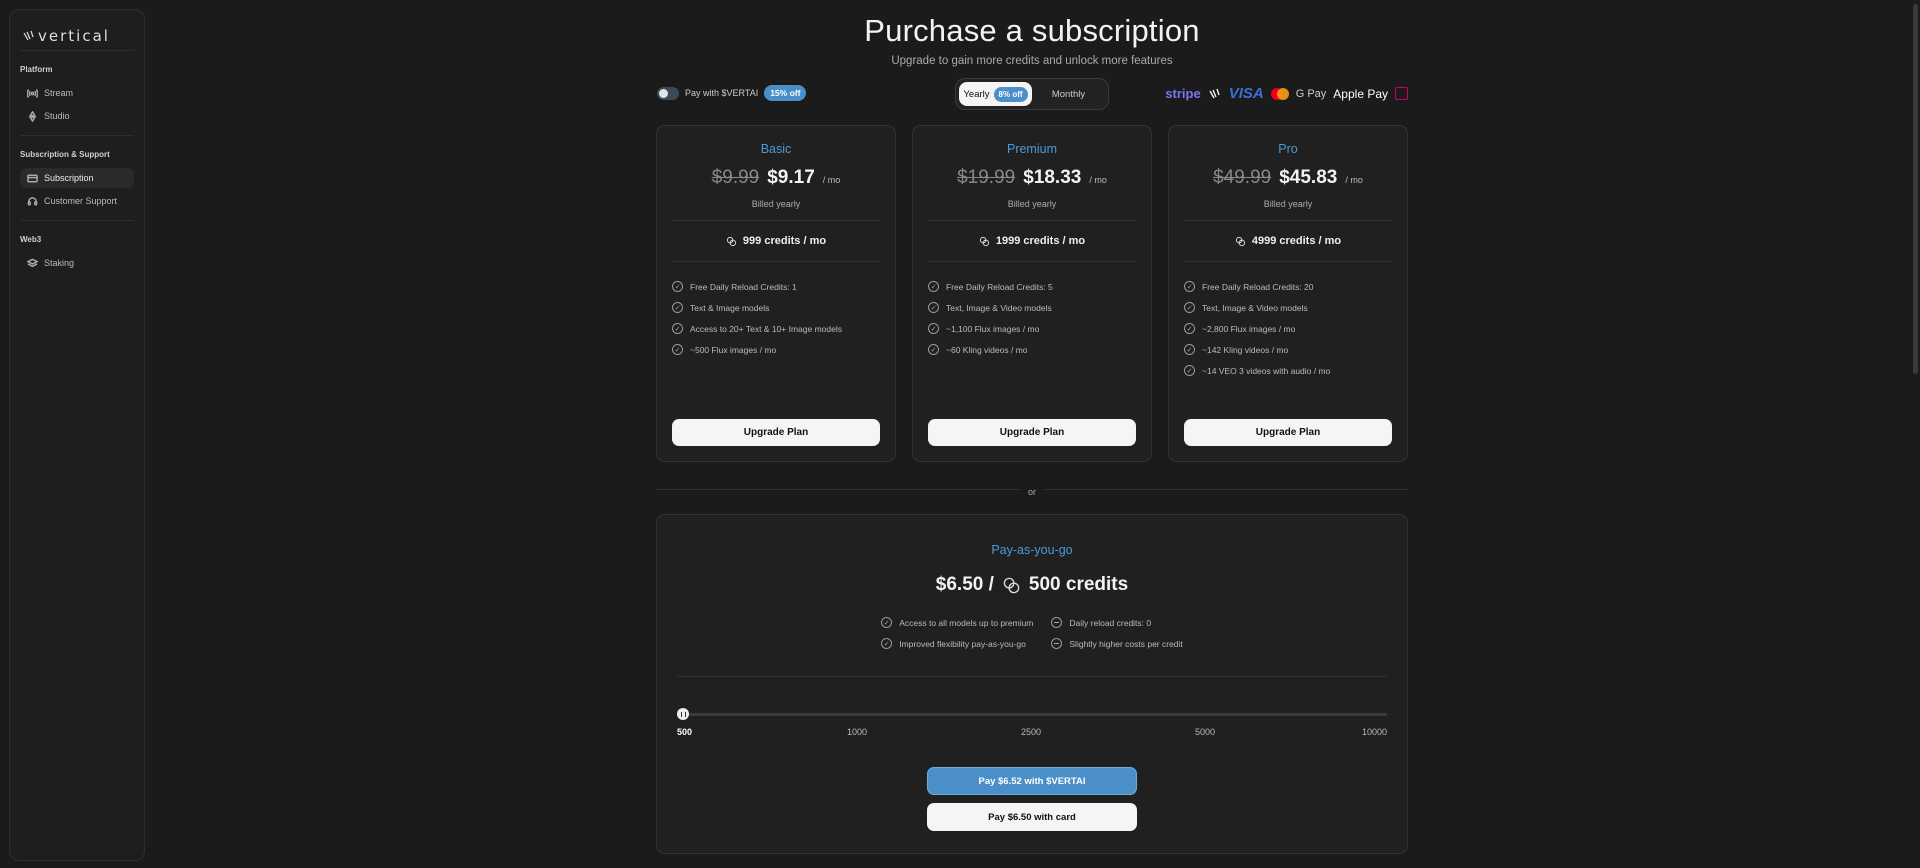 The height and width of the screenshot is (868, 1920). Describe the element at coordinates (1401, 93) in the screenshot. I see `ideal-logo-icon` at that location.